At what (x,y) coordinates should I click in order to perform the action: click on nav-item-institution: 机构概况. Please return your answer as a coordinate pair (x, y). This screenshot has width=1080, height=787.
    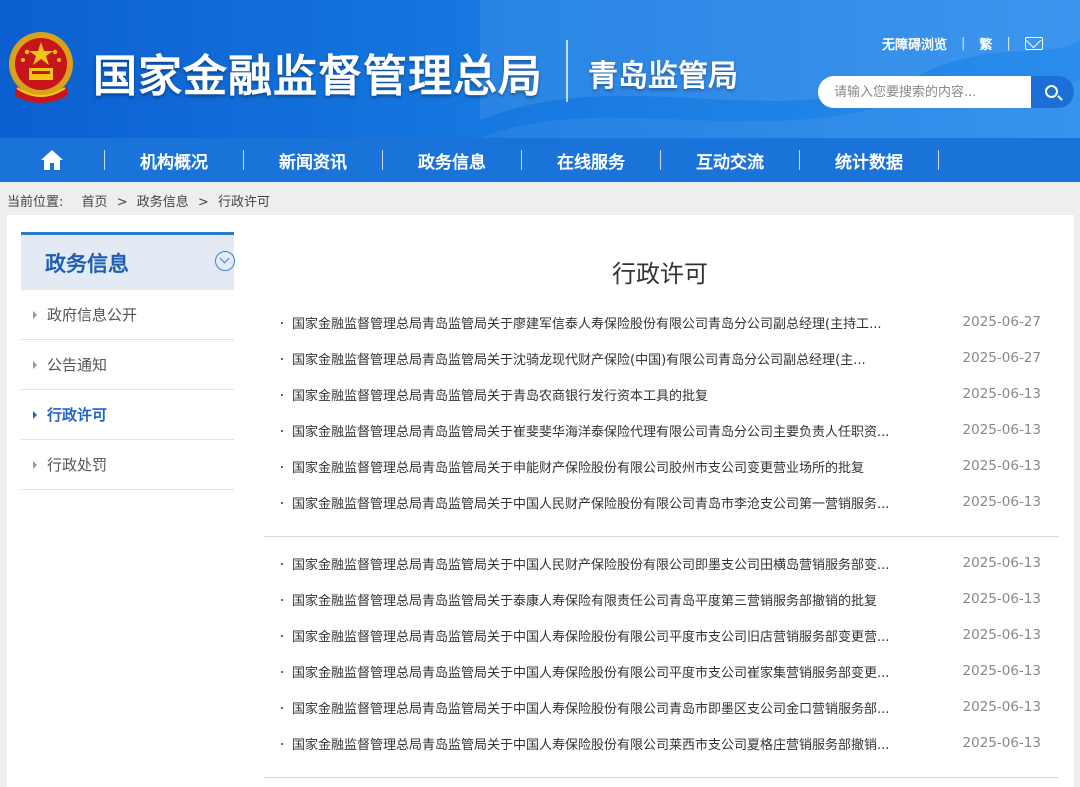
    Looking at the image, I should click on (174, 160).